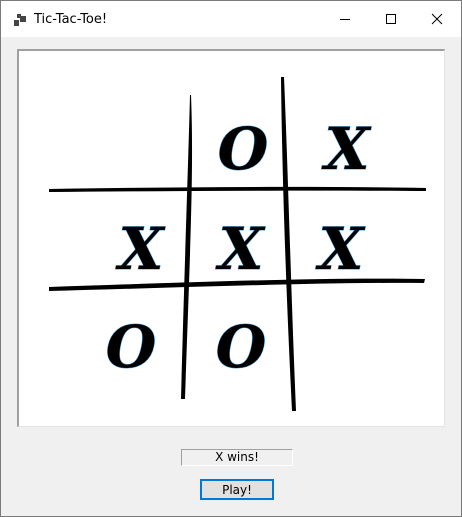 The width and height of the screenshot is (462, 517). What do you see at coordinates (340, 249) in the screenshot?
I see `cell-1-2: X` at bounding box center [340, 249].